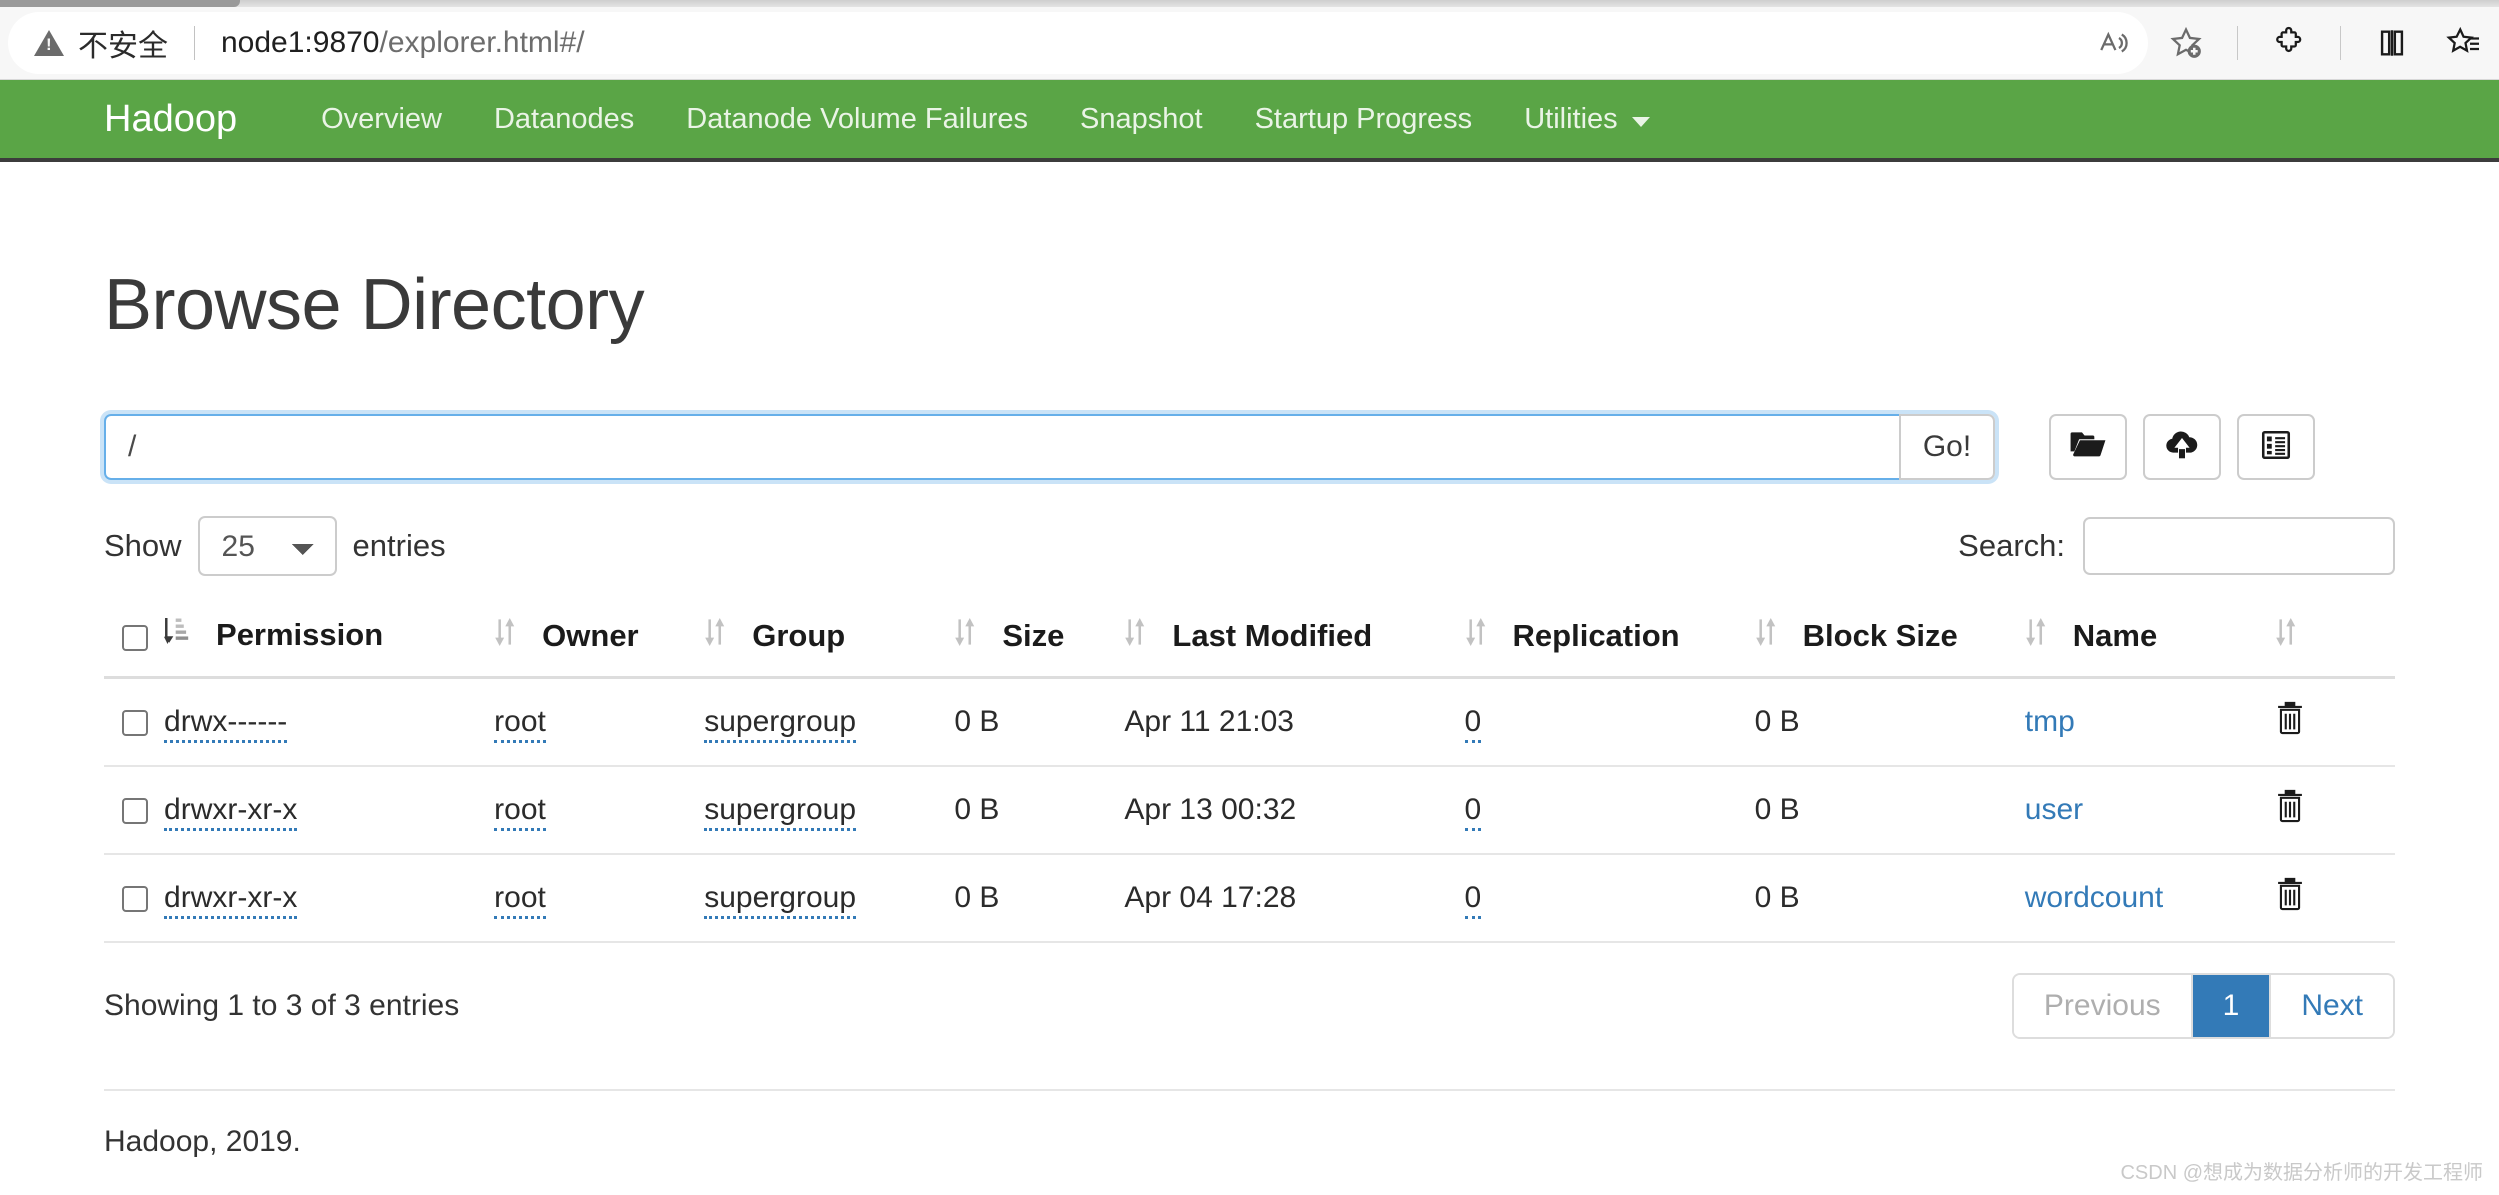  Describe the element at coordinates (300, 634) in the screenshot. I see `column-header-label: Permission` at that location.